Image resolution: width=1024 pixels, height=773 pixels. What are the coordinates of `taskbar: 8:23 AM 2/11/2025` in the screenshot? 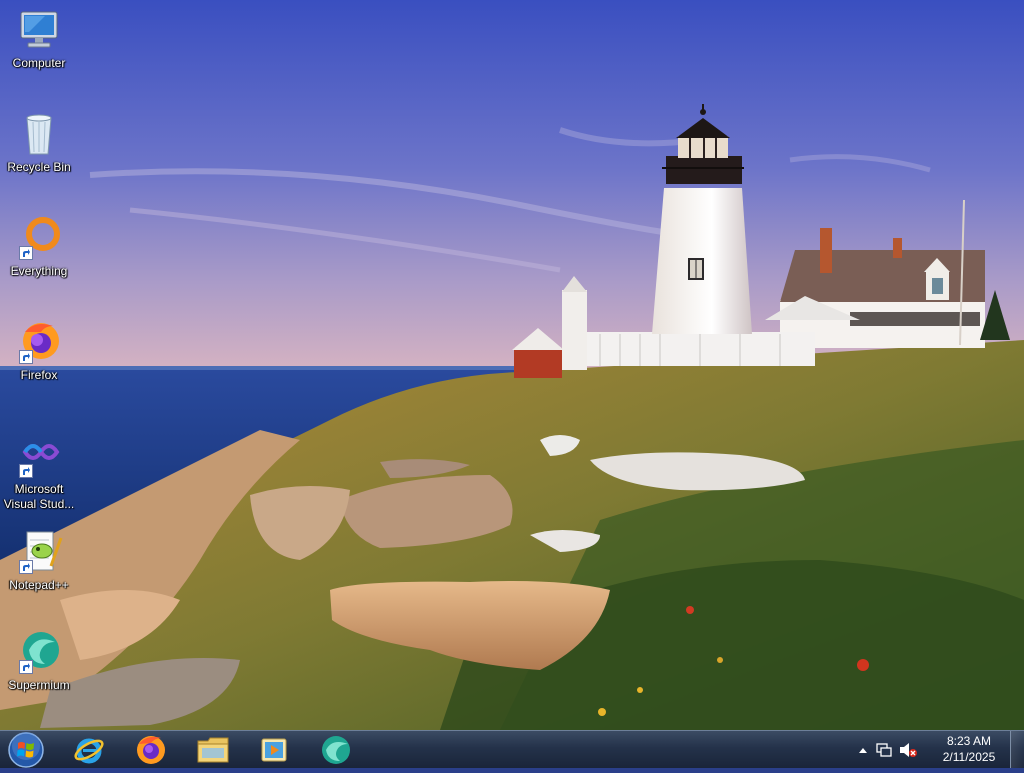 It's located at (512, 749).